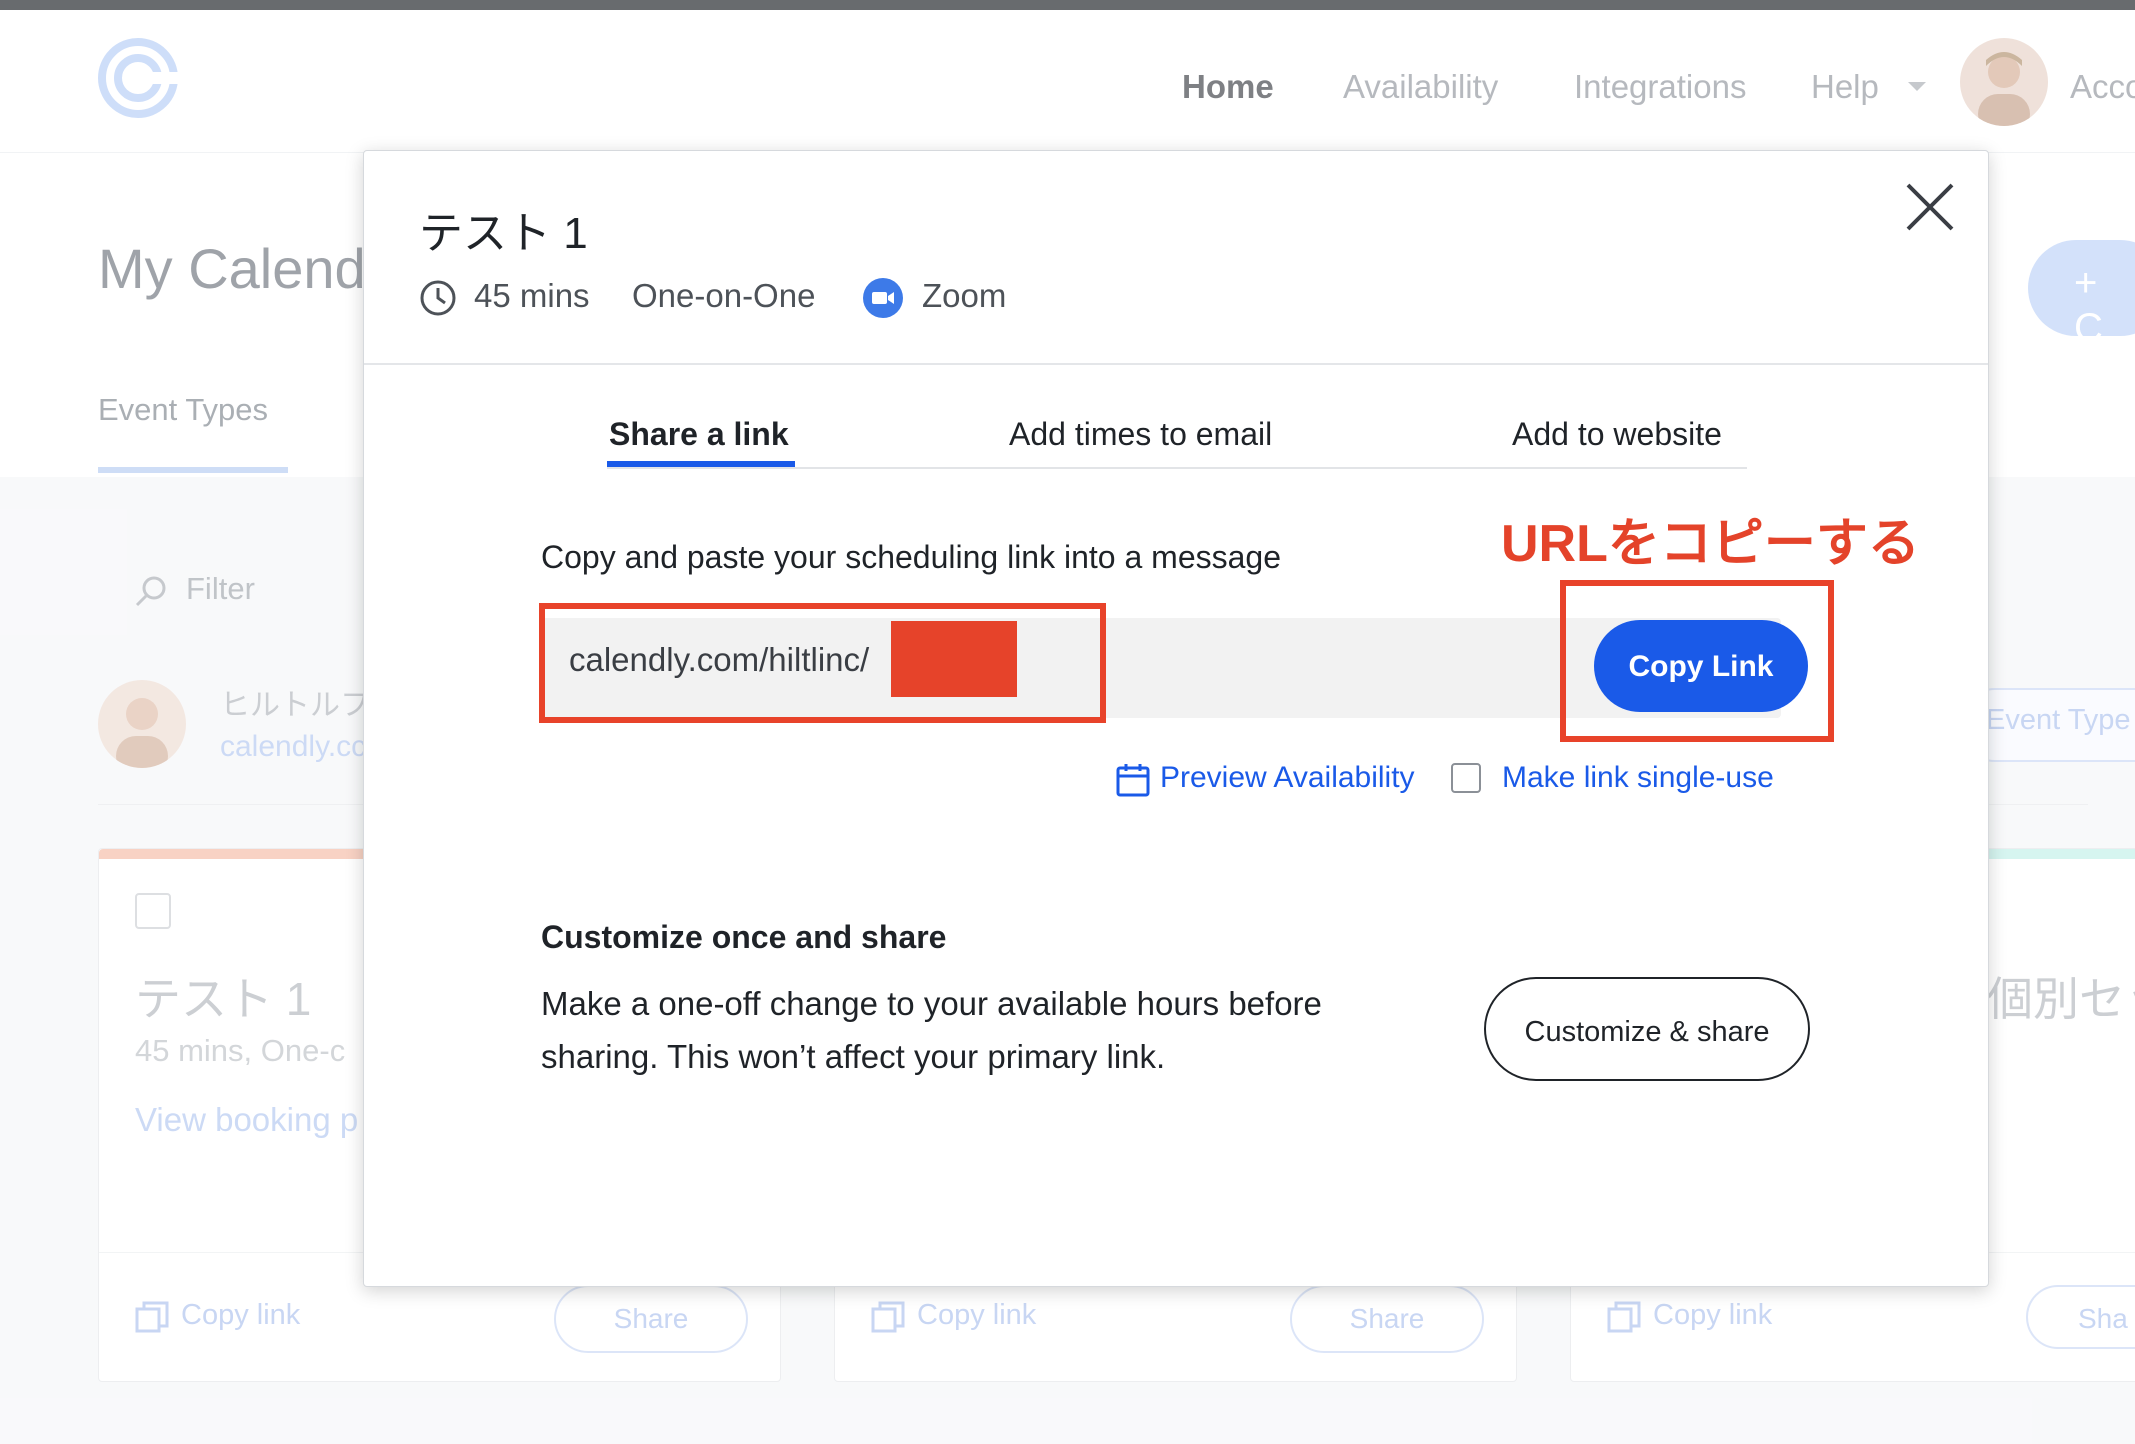  What do you see at coordinates (701, 464) in the screenshot?
I see `tab-active-indicator` at bounding box center [701, 464].